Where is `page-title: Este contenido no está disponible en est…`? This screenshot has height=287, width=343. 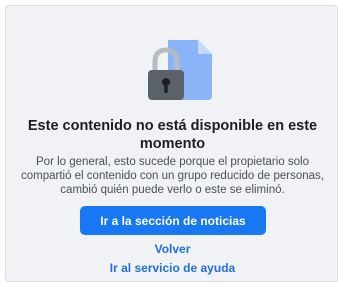 page-title: Este contenido no está disponible en est… is located at coordinates (172, 135).